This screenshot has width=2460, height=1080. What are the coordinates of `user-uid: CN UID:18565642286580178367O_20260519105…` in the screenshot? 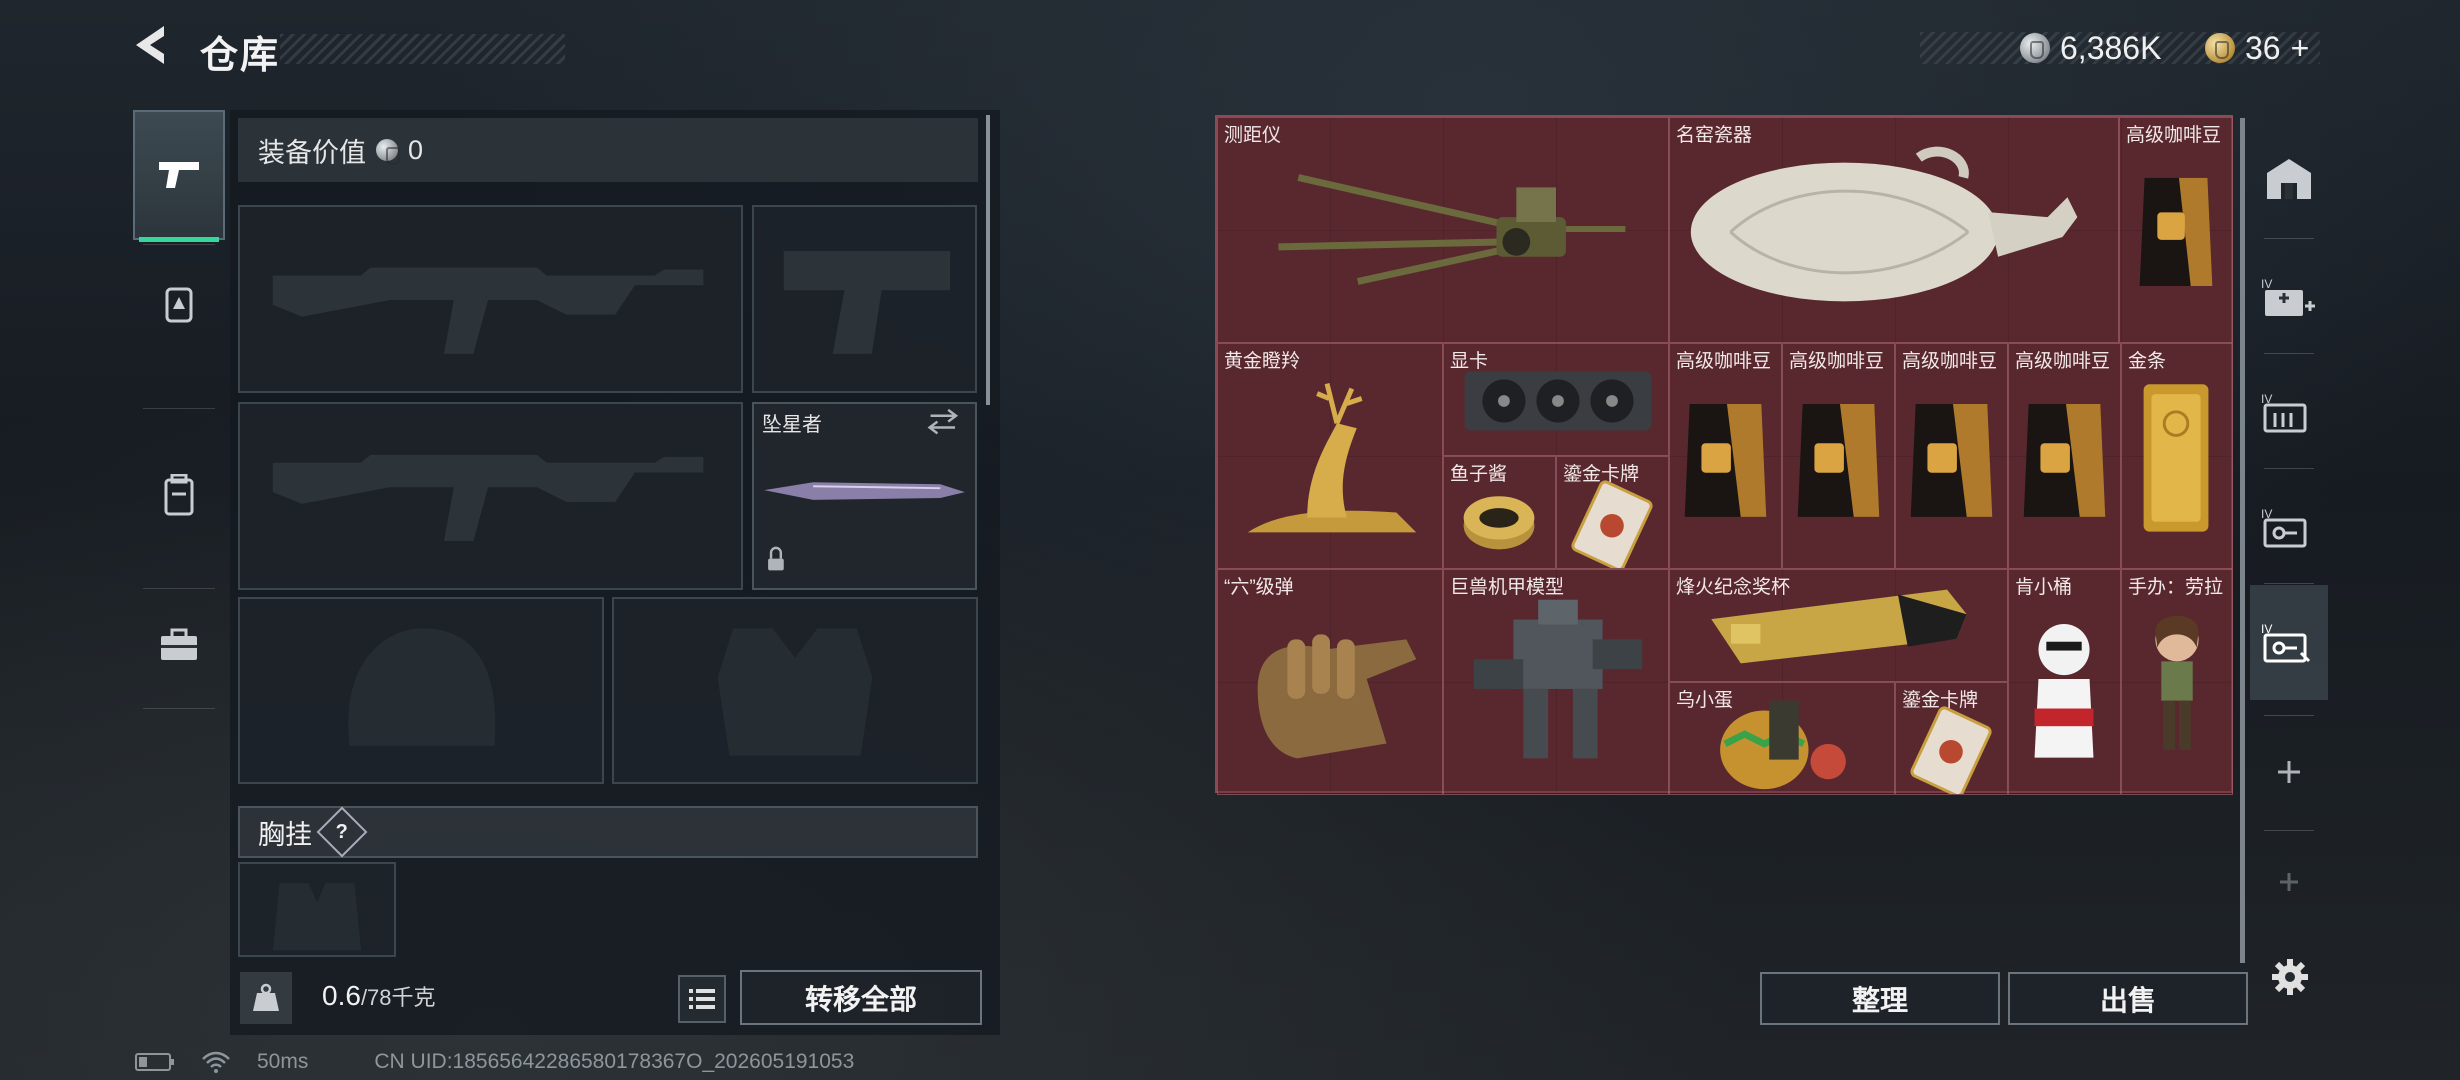 It's located at (614, 1061).